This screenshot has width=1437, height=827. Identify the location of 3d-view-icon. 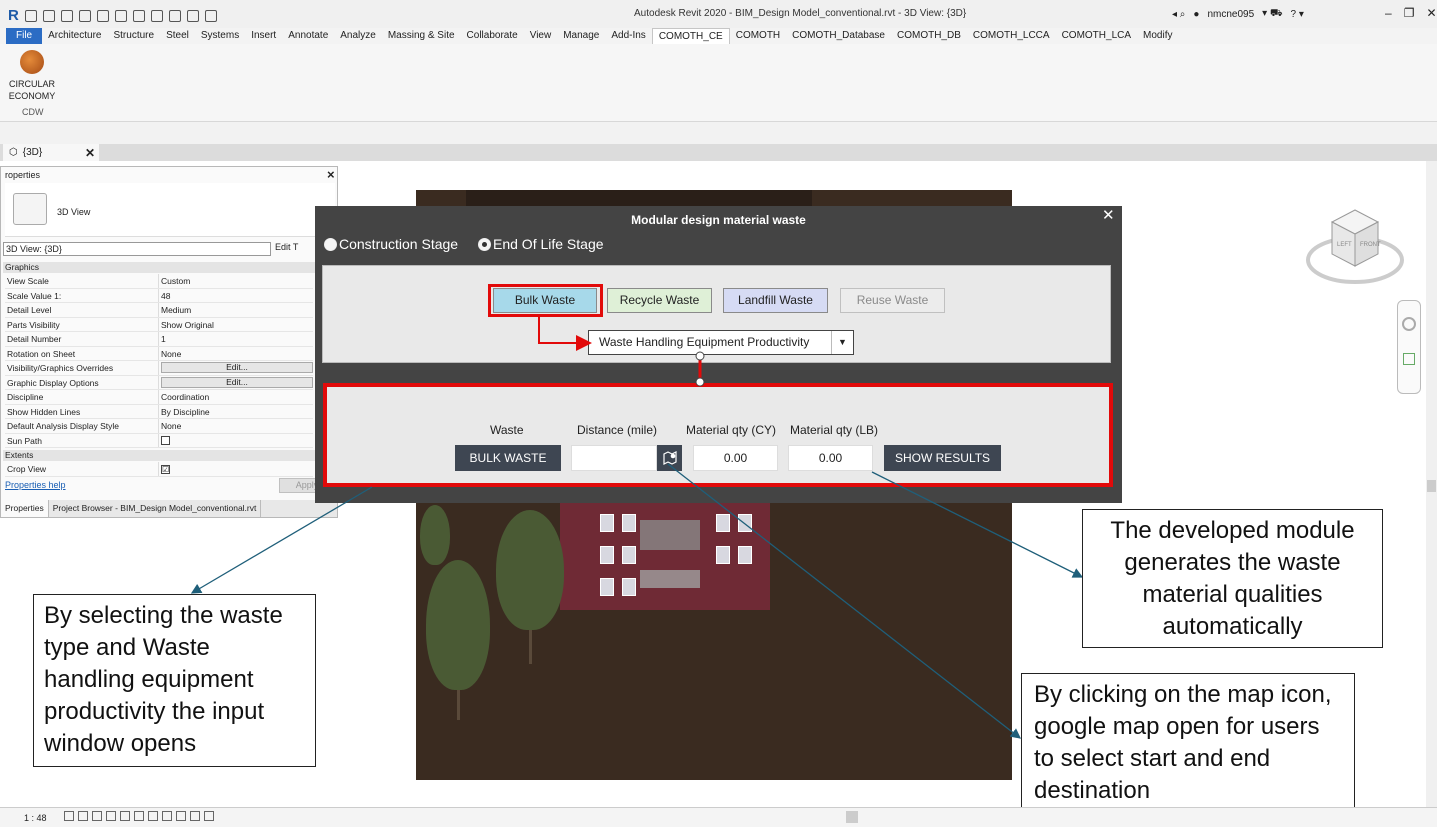
(174, 15).